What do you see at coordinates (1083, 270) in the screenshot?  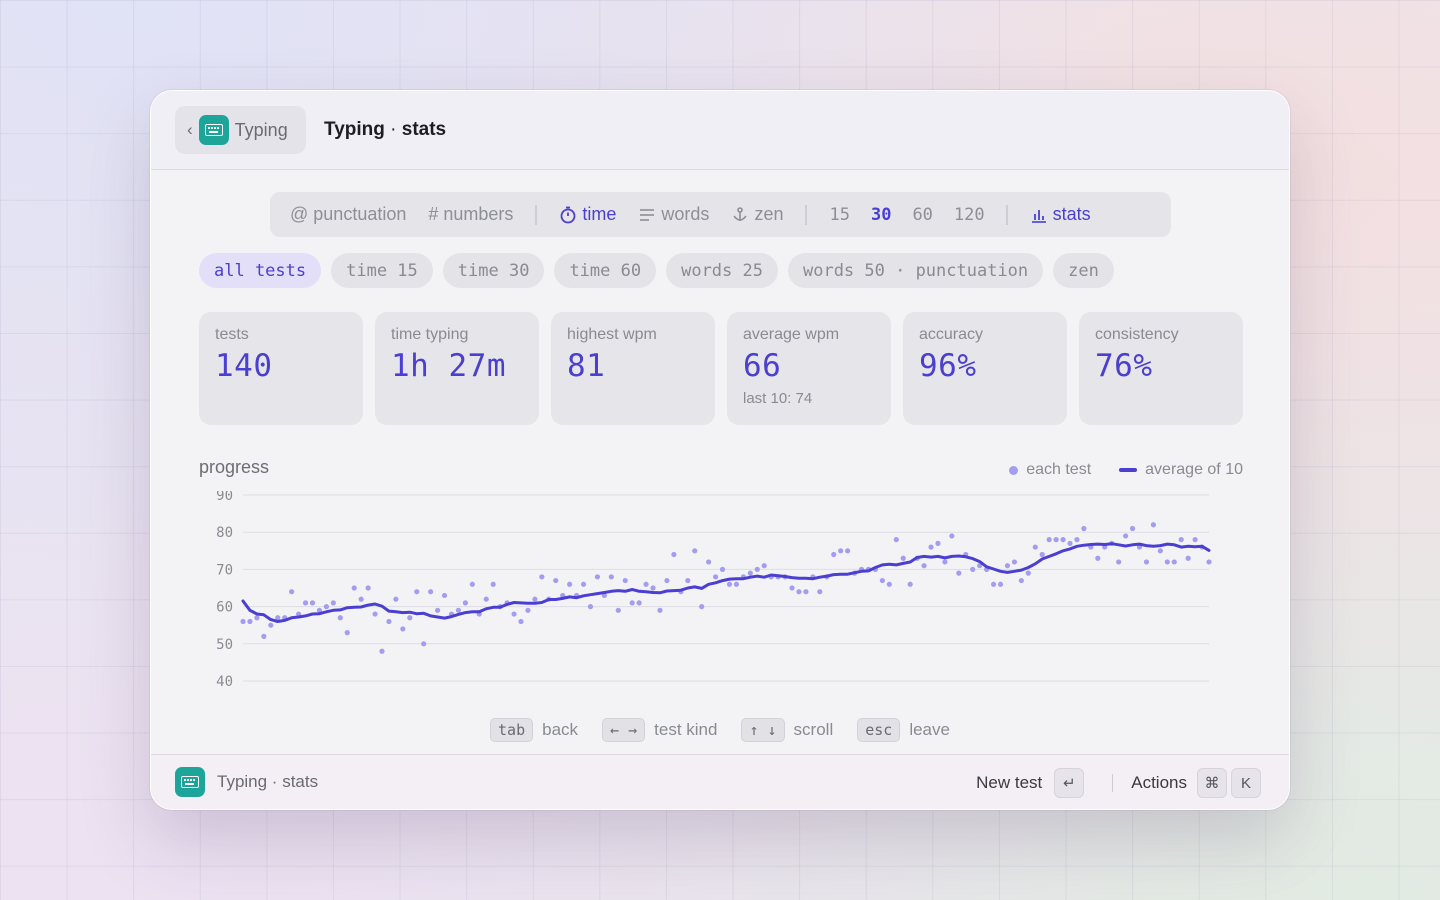 I see `filter-zen: zen` at bounding box center [1083, 270].